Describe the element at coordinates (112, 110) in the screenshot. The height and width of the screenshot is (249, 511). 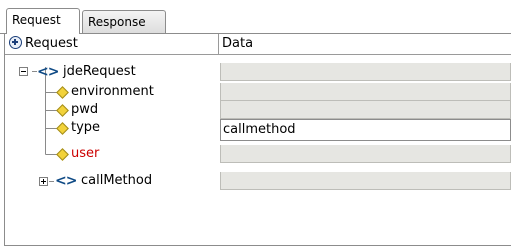
I see `tree-cell: pwd` at that location.